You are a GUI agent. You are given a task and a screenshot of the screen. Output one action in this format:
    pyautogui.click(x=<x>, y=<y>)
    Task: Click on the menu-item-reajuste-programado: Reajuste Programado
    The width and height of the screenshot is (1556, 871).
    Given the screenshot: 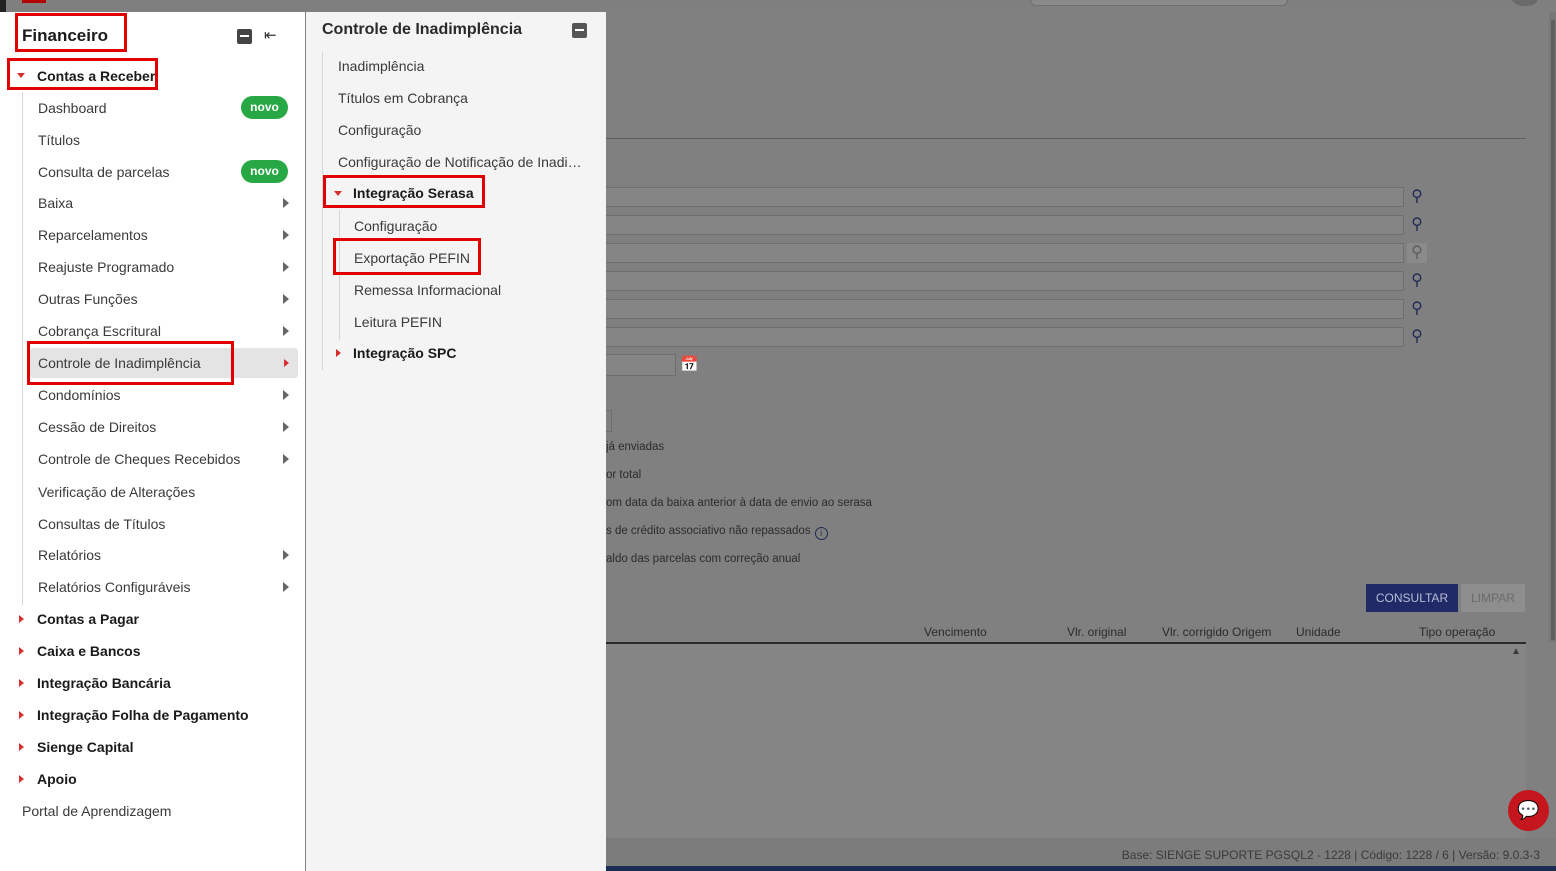 What is the action you would take?
    pyautogui.click(x=106, y=267)
    